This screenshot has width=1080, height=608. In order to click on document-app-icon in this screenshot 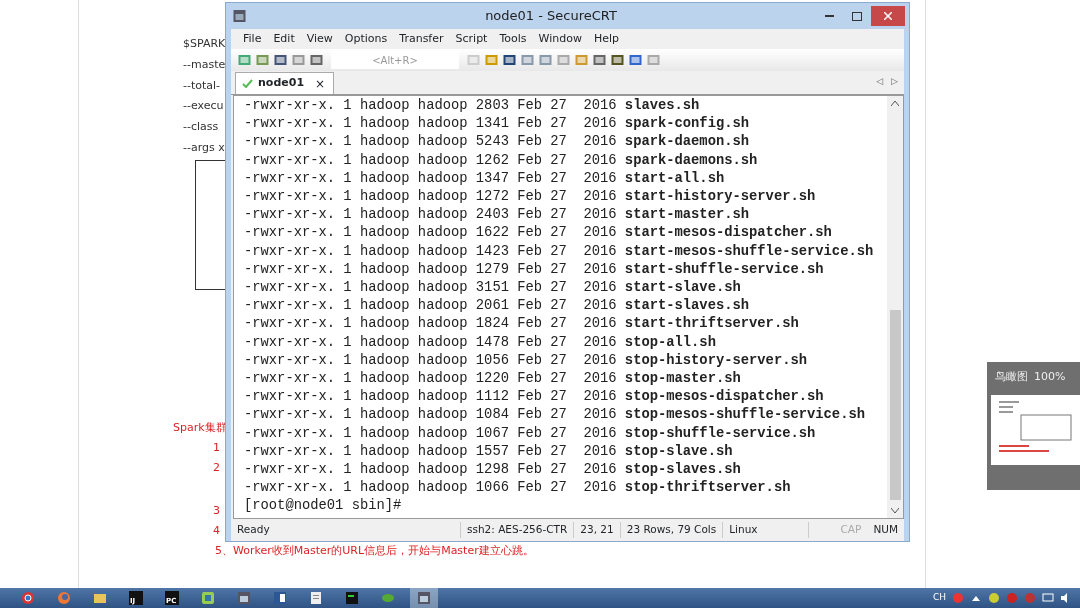, I will do `click(280, 598)`.